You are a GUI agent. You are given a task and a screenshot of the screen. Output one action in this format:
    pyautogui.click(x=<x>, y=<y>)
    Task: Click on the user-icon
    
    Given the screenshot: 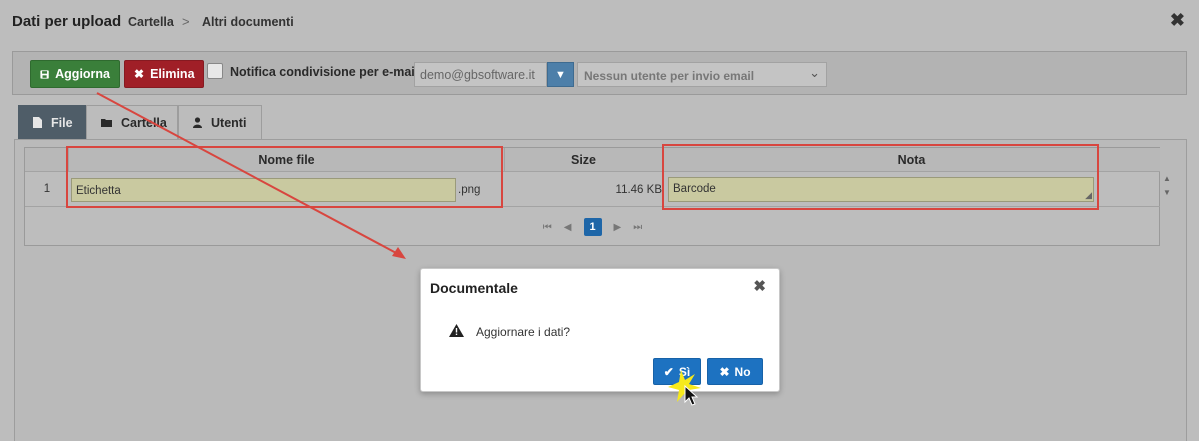 What is the action you would take?
    pyautogui.click(x=197, y=122)
    